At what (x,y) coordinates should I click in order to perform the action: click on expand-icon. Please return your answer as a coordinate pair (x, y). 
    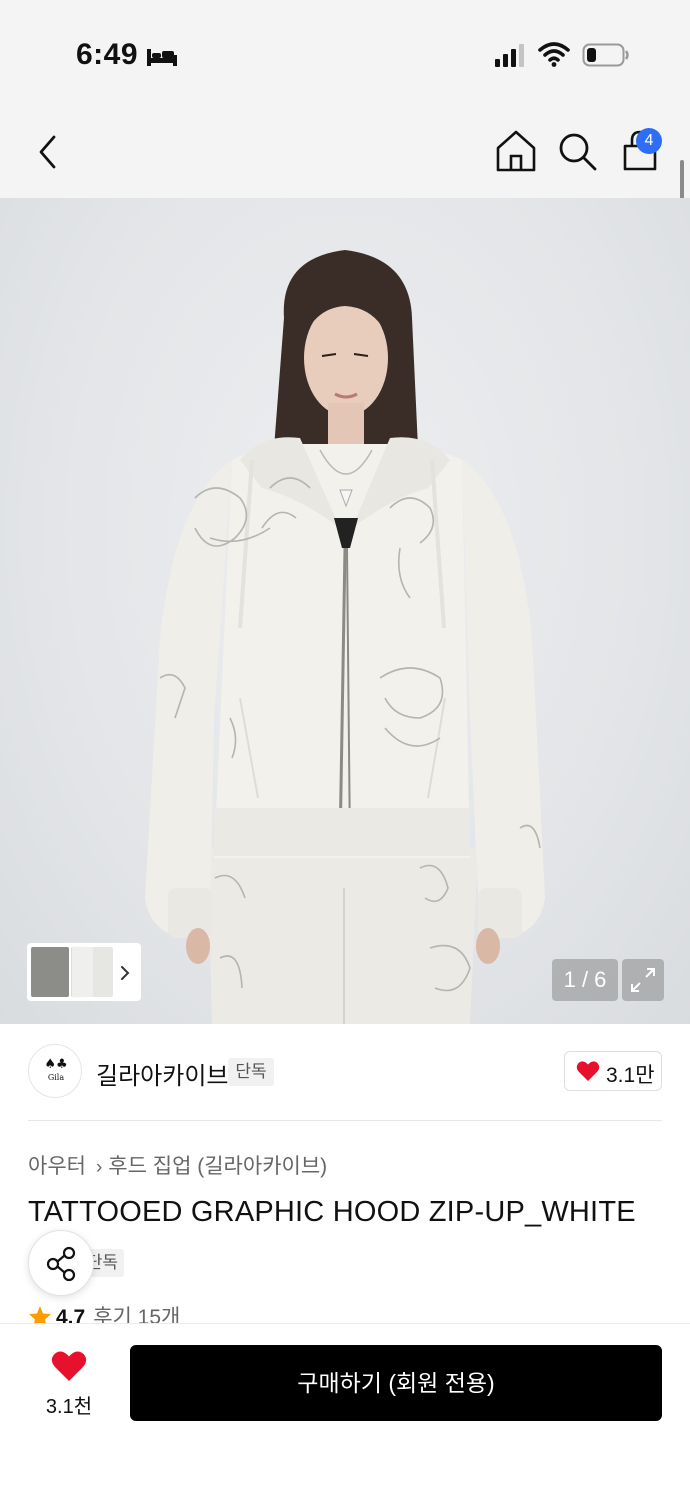
    Looking at the image, I should click on (643, 980).